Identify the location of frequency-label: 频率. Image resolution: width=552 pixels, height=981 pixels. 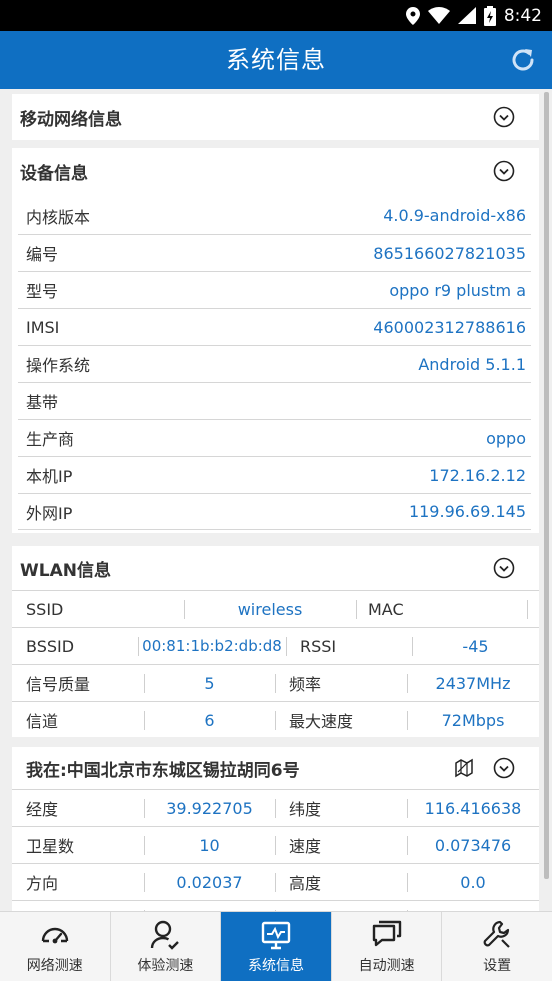
(305, 684).